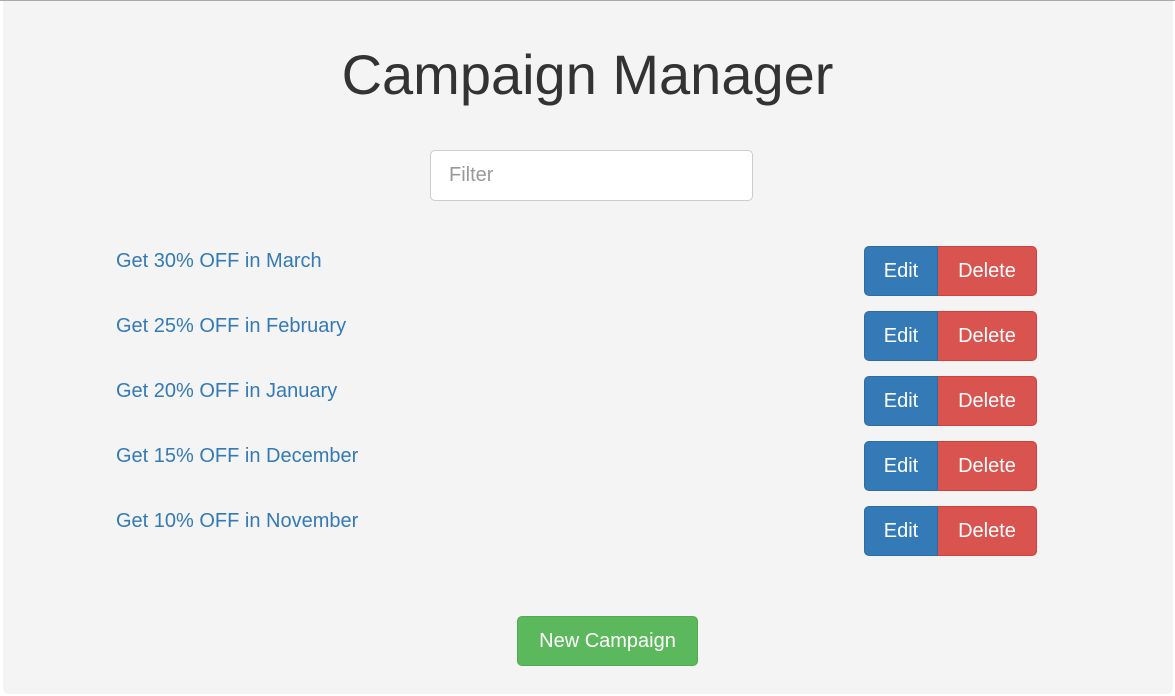 The height and width of the screenshot is (696, 1175). Describe the element at coordinates (237, 521) in the screenshot. I see `campaign-link: Get 10% OFF in November` at that location.